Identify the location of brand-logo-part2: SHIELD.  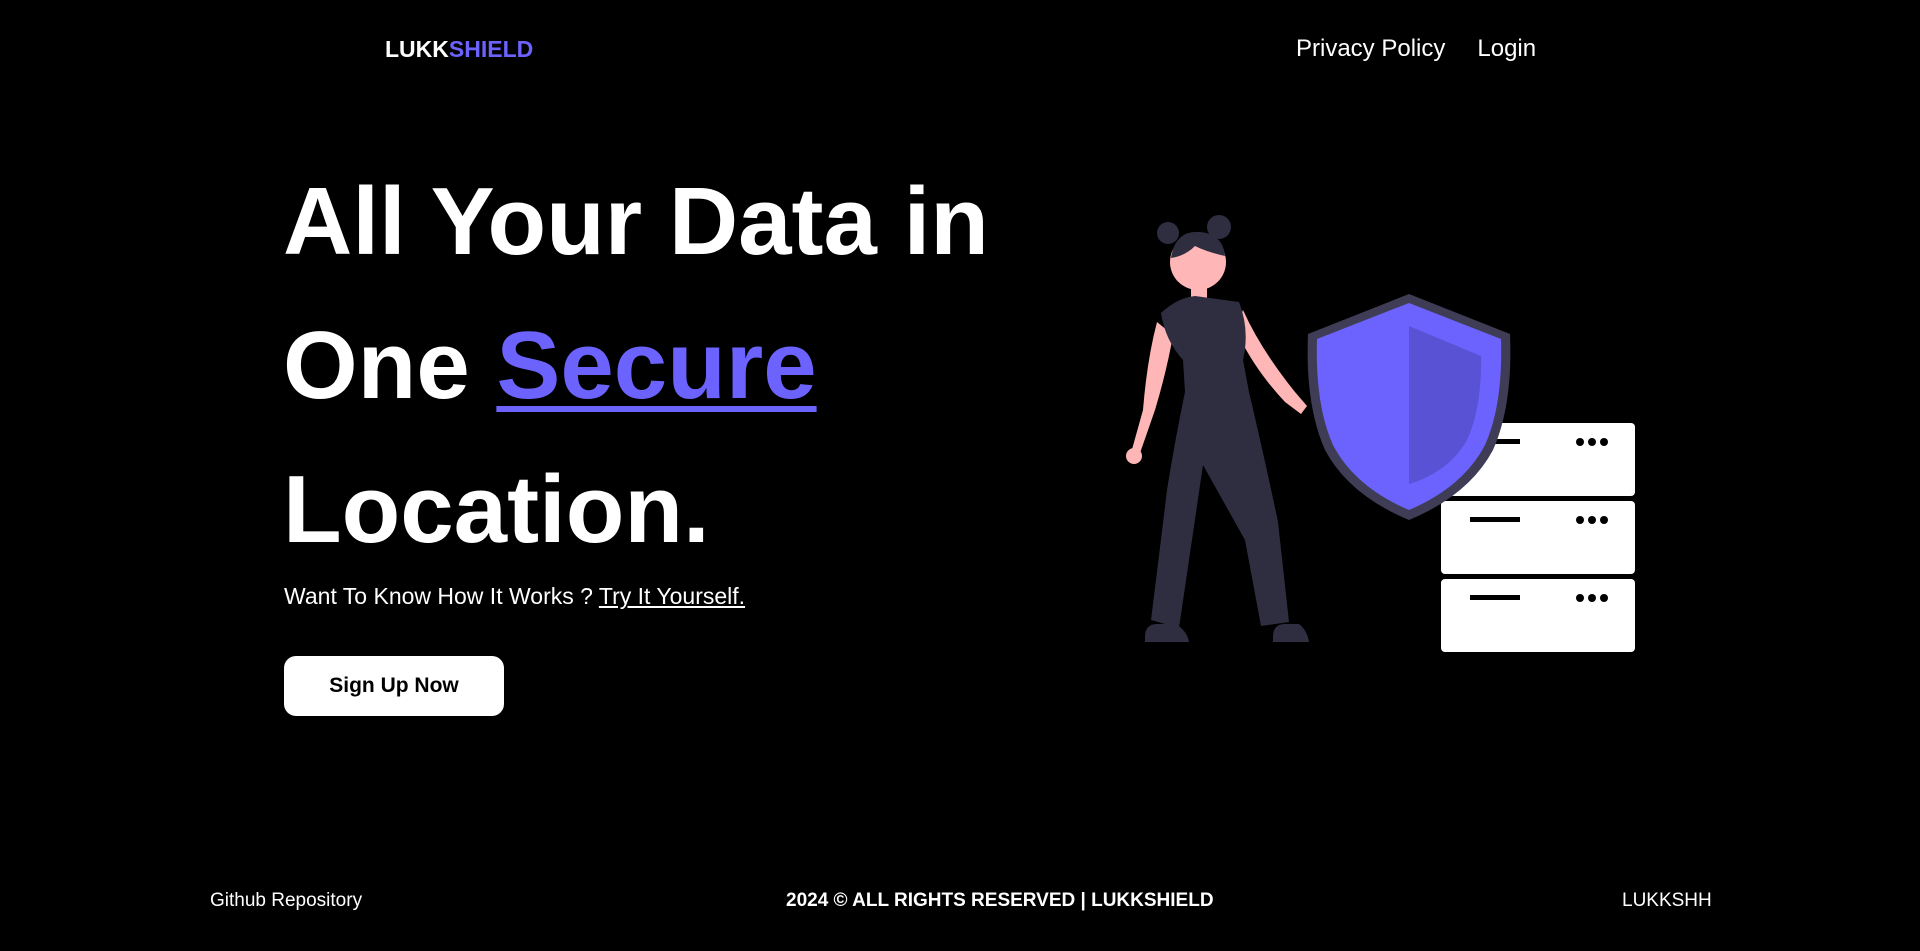
(491, 49).